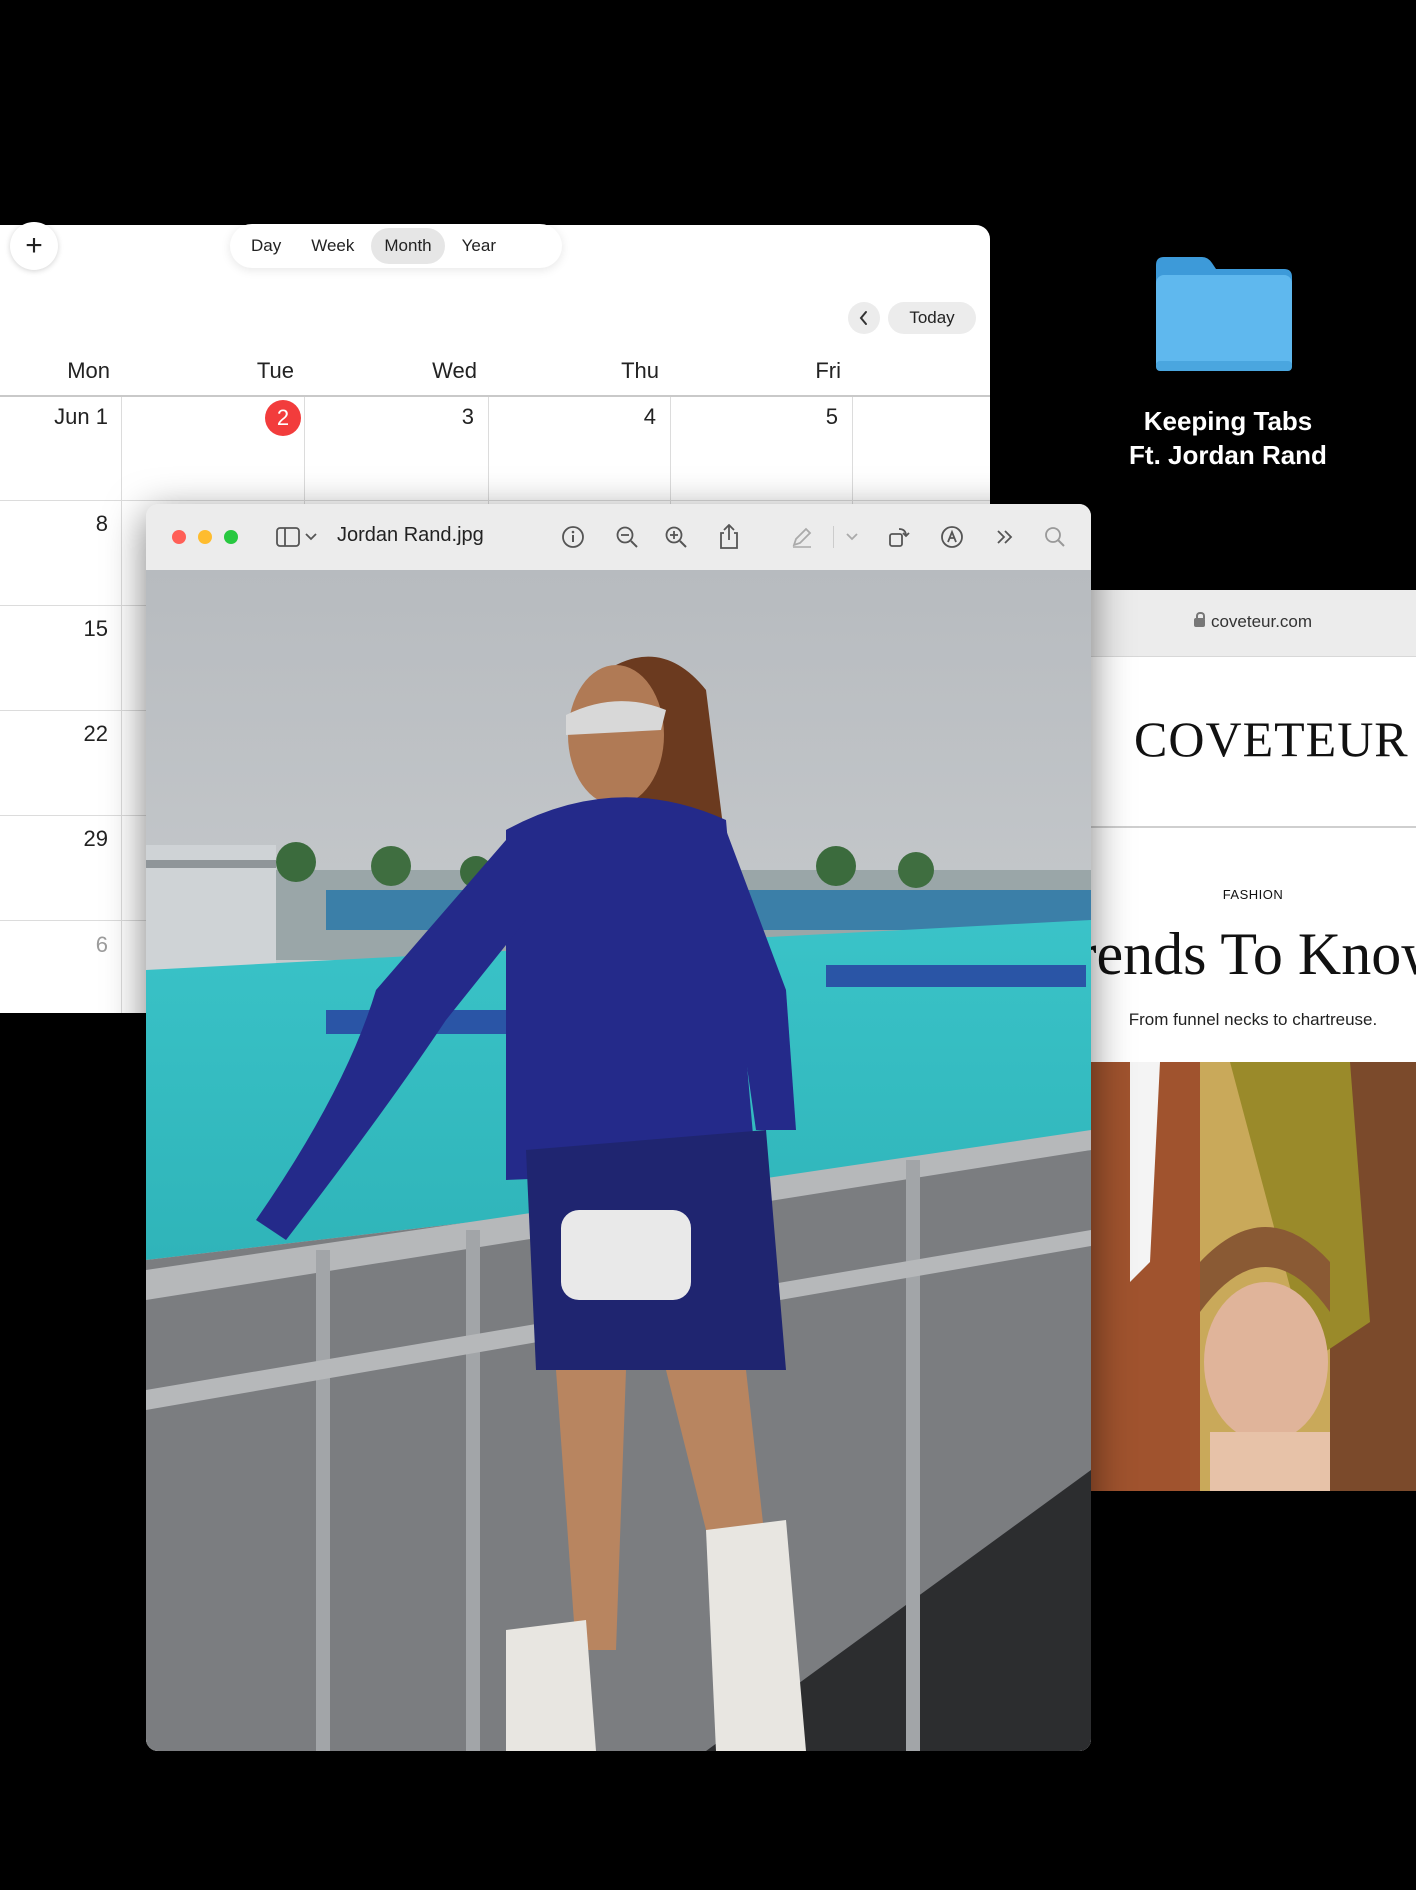  I want to click on today-button: Today, so click(932, 318).